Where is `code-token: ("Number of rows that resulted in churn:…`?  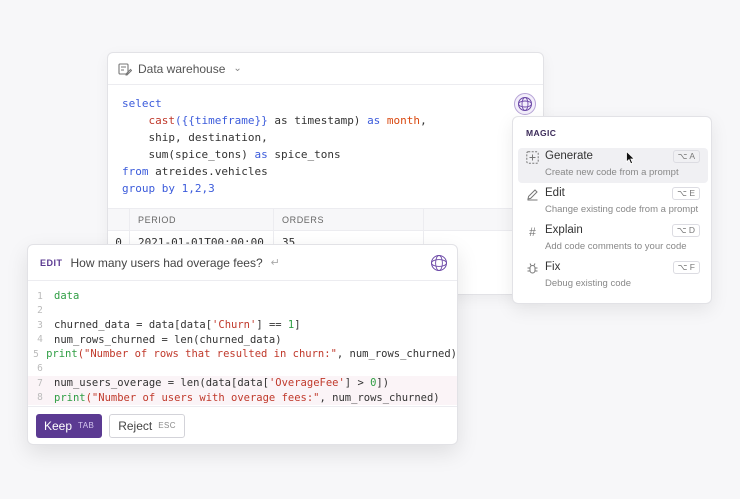 code-token: ("Number of rows that resulted in churn:… is located at coordinates (207, 354).